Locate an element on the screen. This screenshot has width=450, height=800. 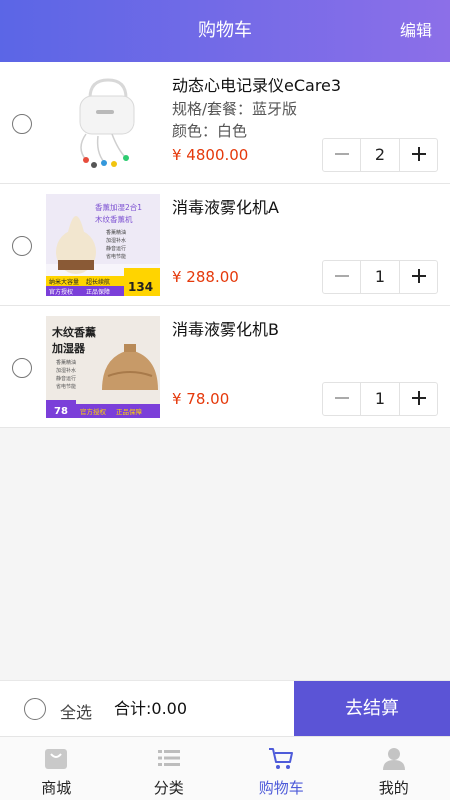
thumb-price-tag: 78 is located at coordinates (61, 411).